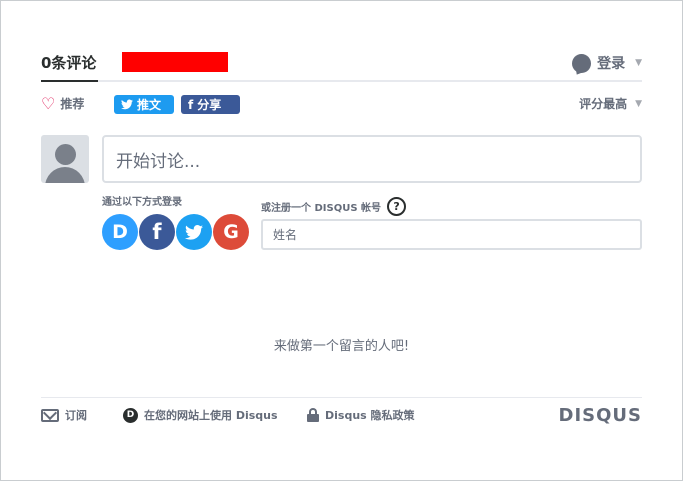  I want to click on add-disqus-label: 在您的网站上使用 Disqus, so click(211, 415).